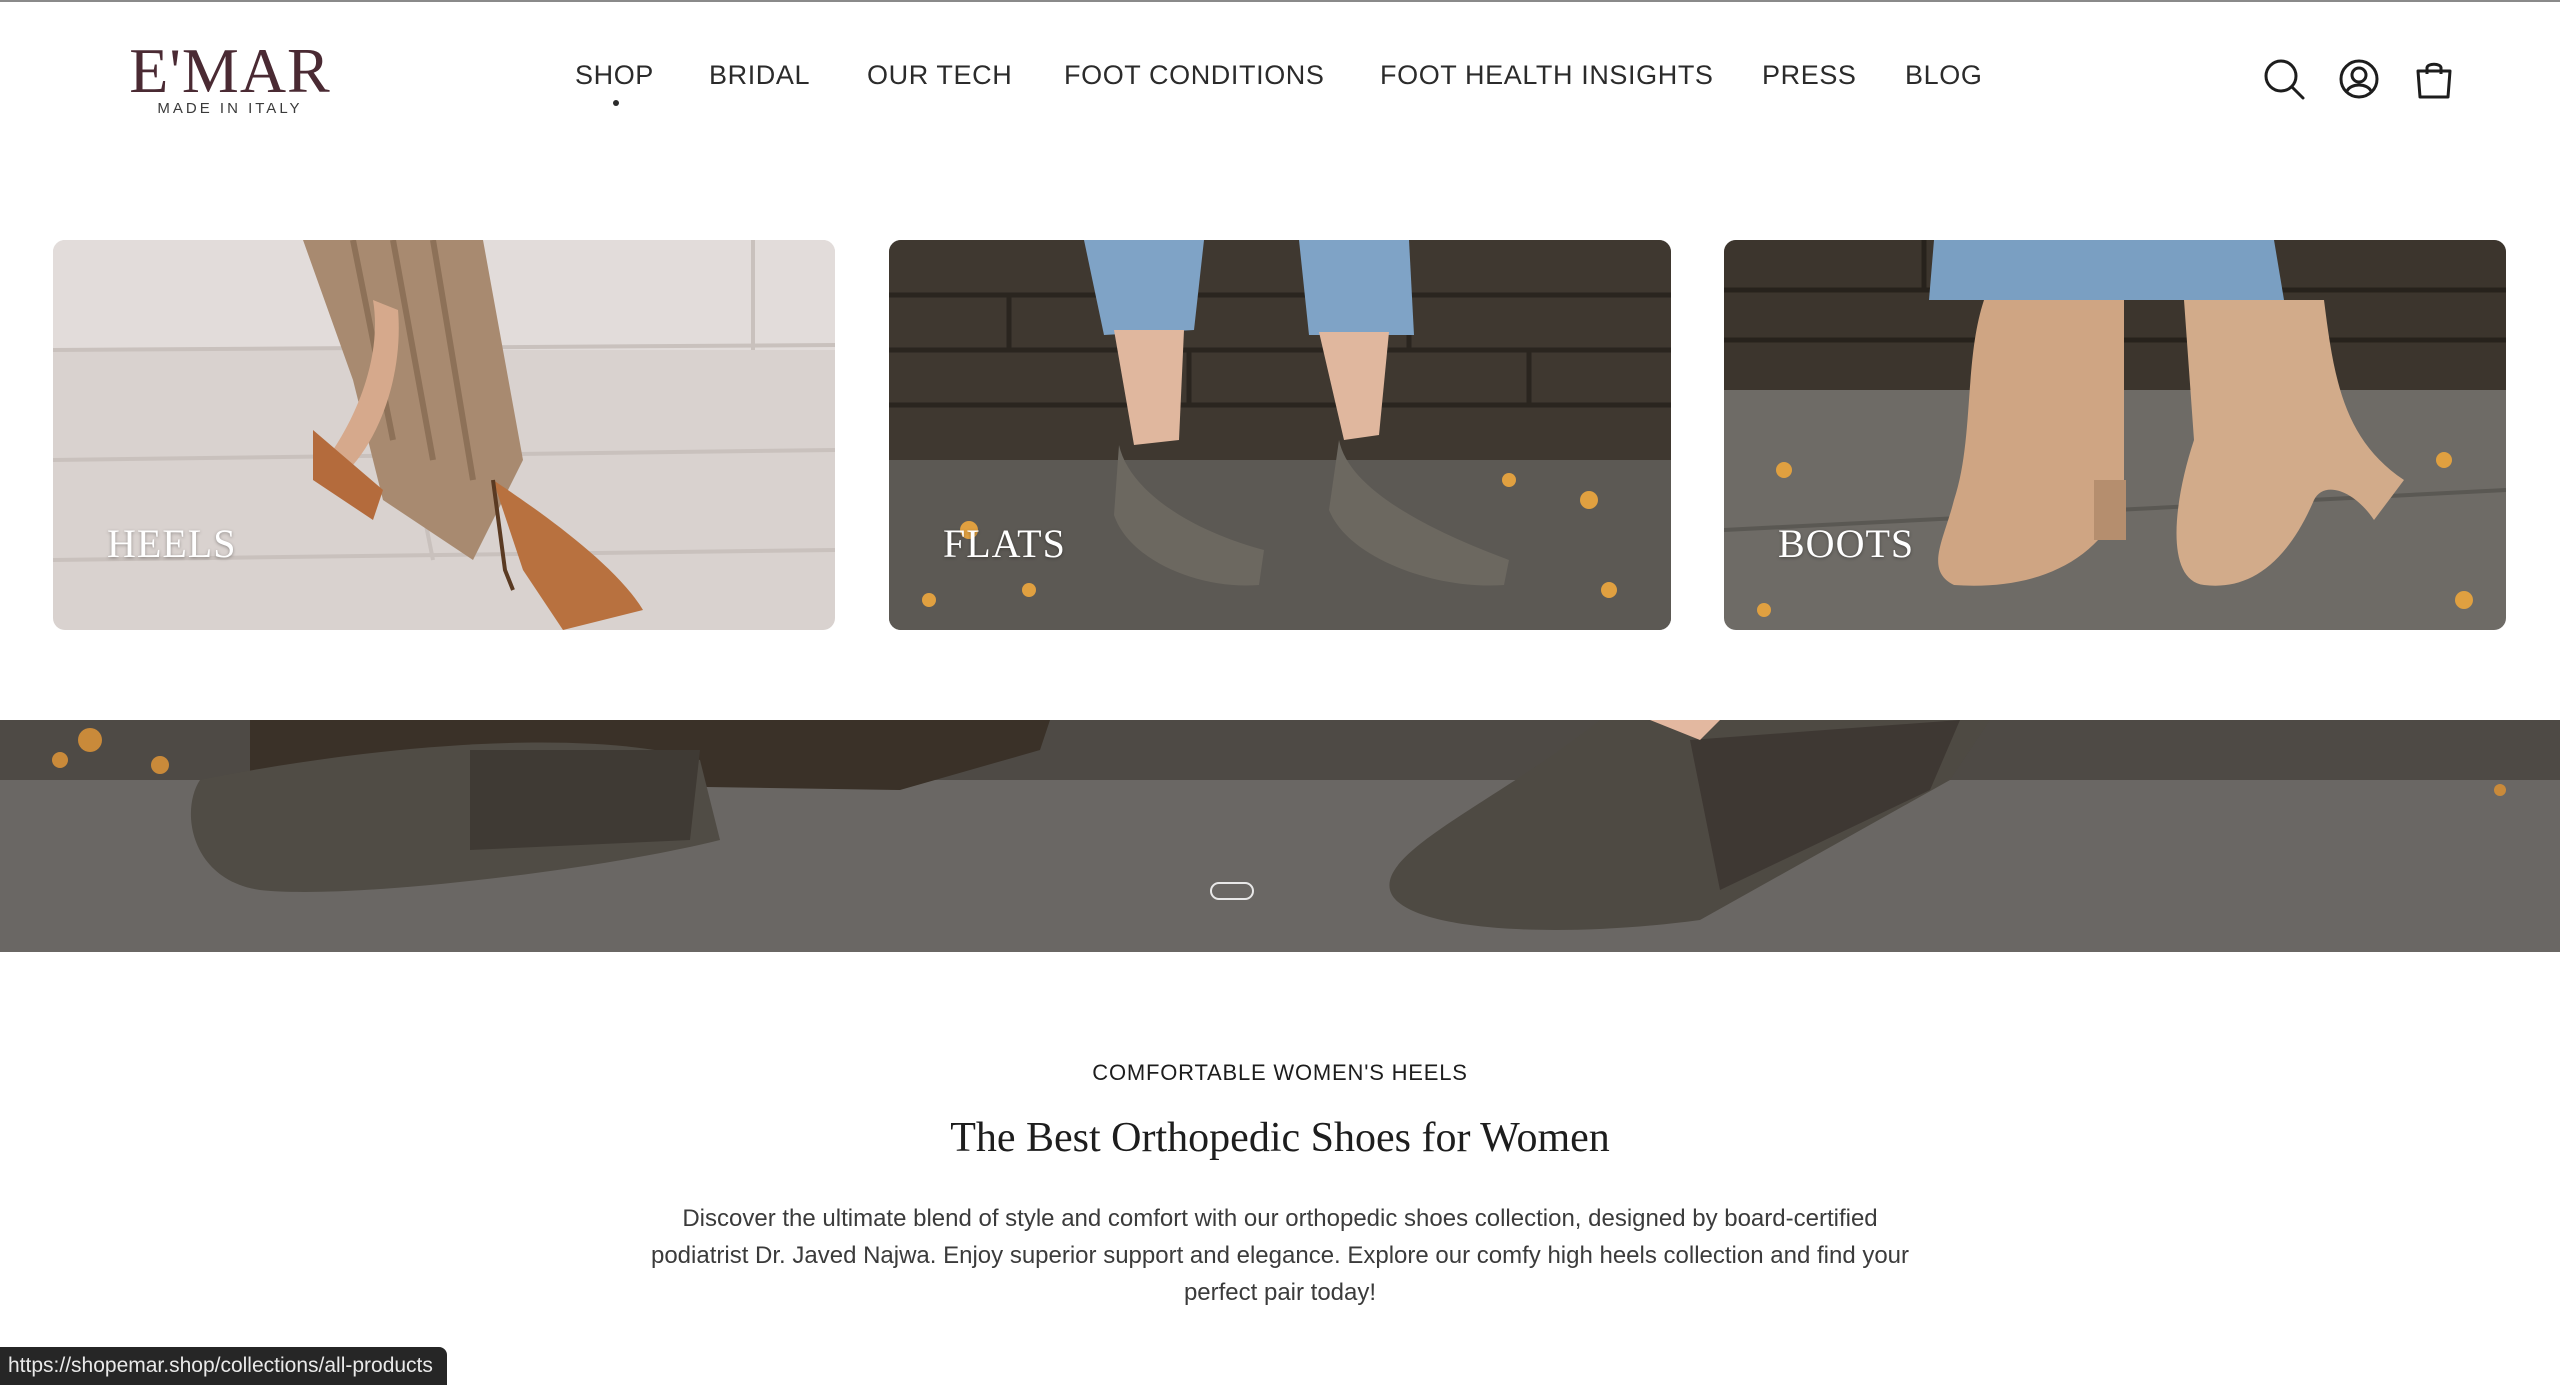  What do you see at coordinates (1547, 75) in the screenshot?
I see `nav-item-foot-health-insights: FOOT HEALTH INSIGHTS` at bounding box center [1547, 75].